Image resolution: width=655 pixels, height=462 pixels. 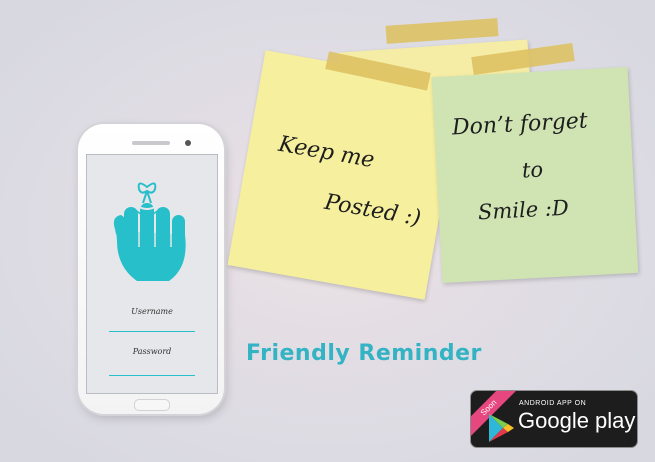 I want to click on phone-camera, so click(x=188, y=143).